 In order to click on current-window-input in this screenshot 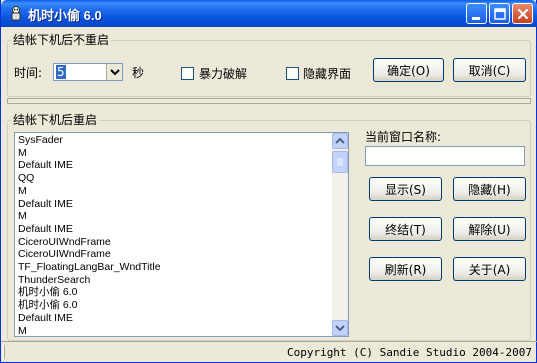, I will do `click(445, 156)`.